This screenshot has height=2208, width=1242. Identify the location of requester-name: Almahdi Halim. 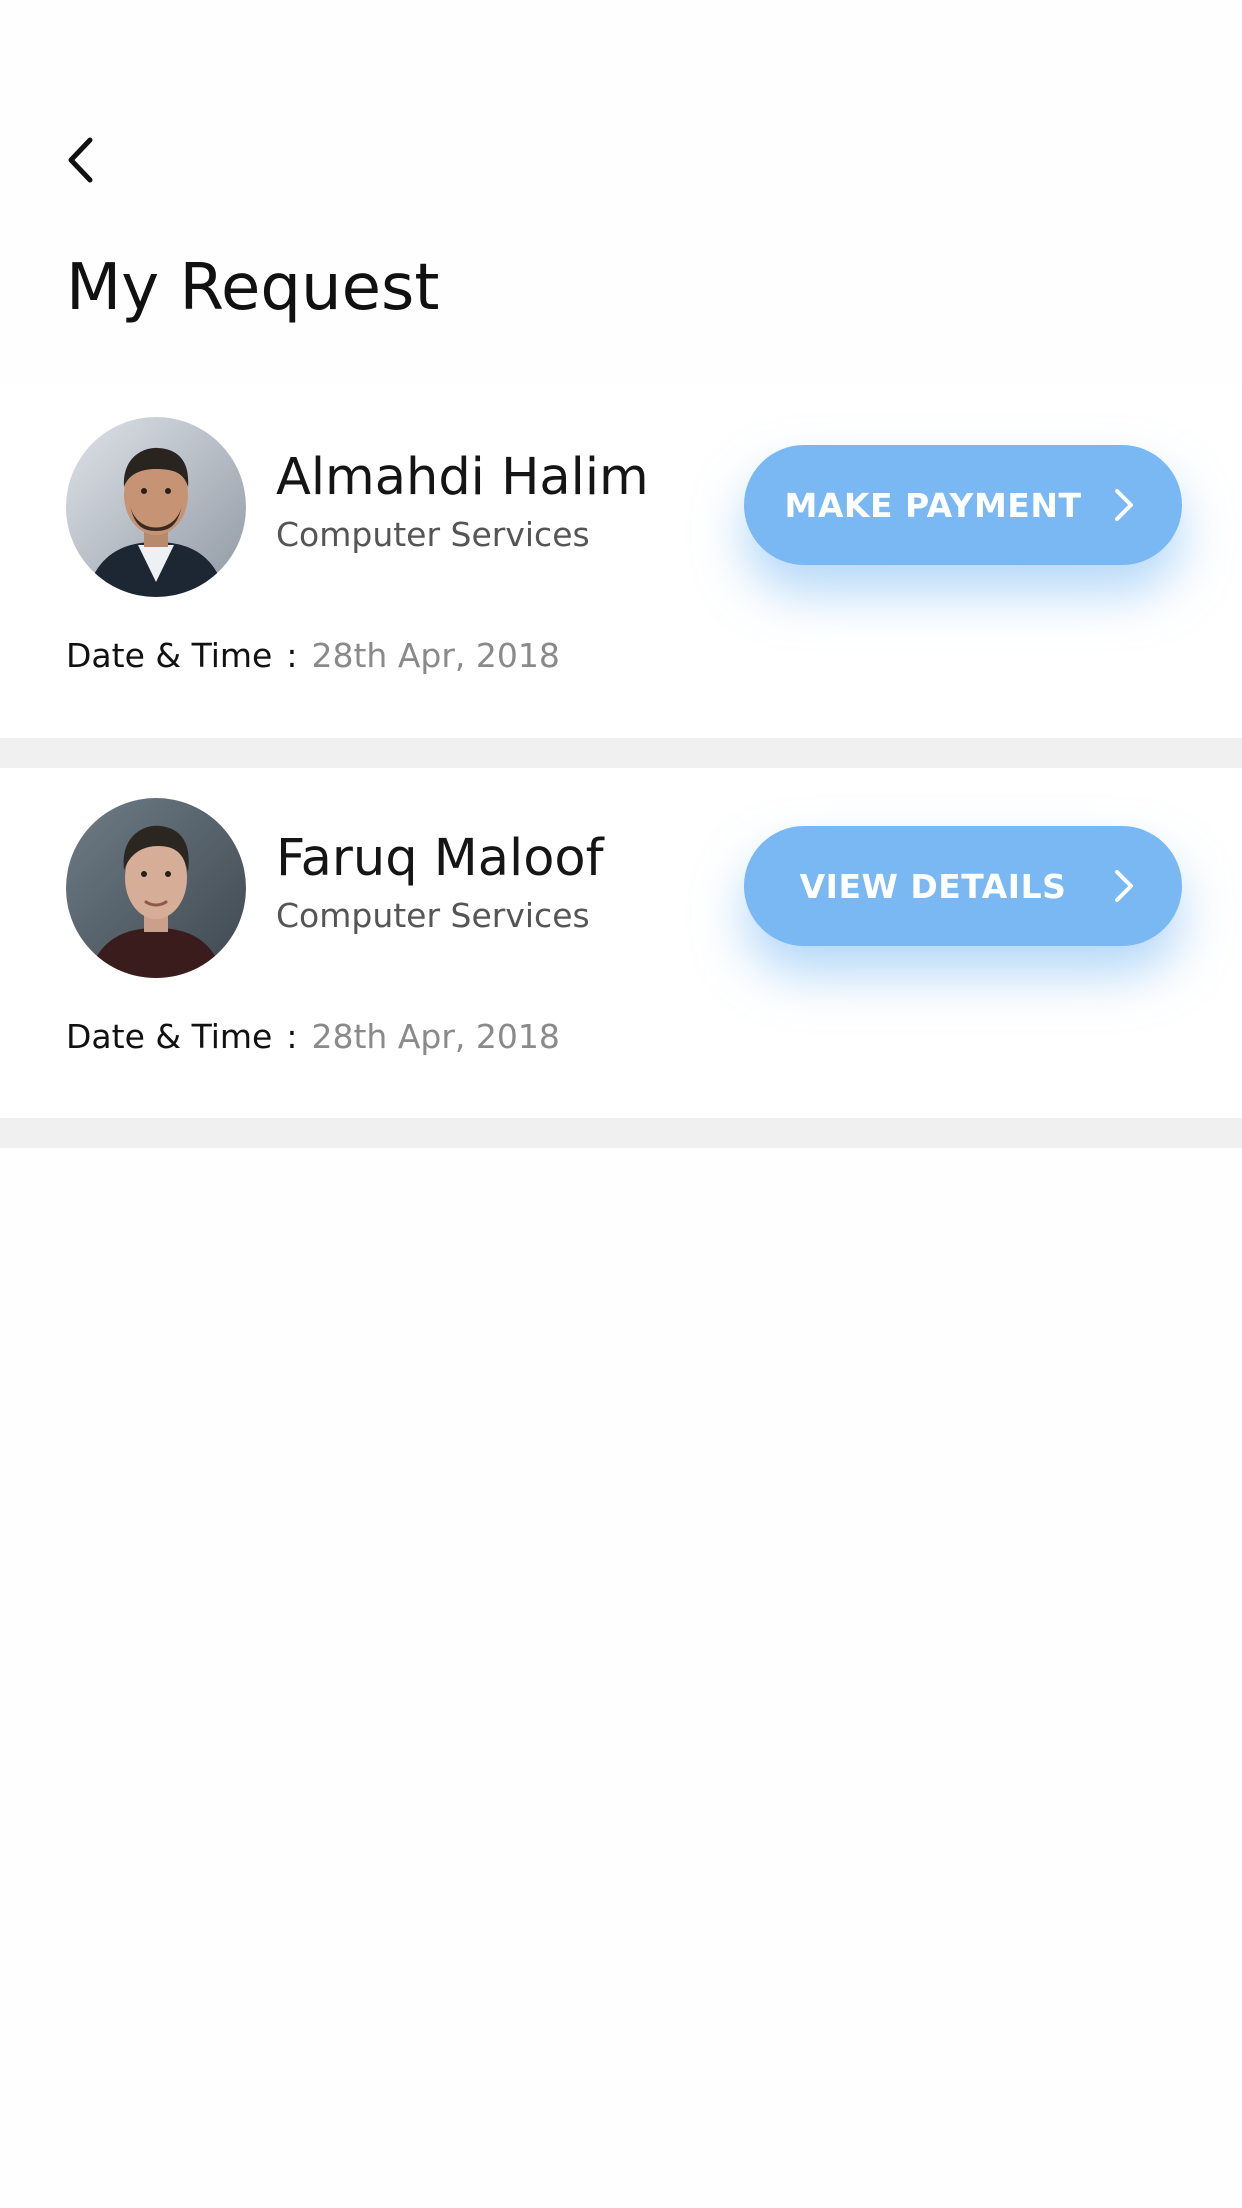
(462, 477).